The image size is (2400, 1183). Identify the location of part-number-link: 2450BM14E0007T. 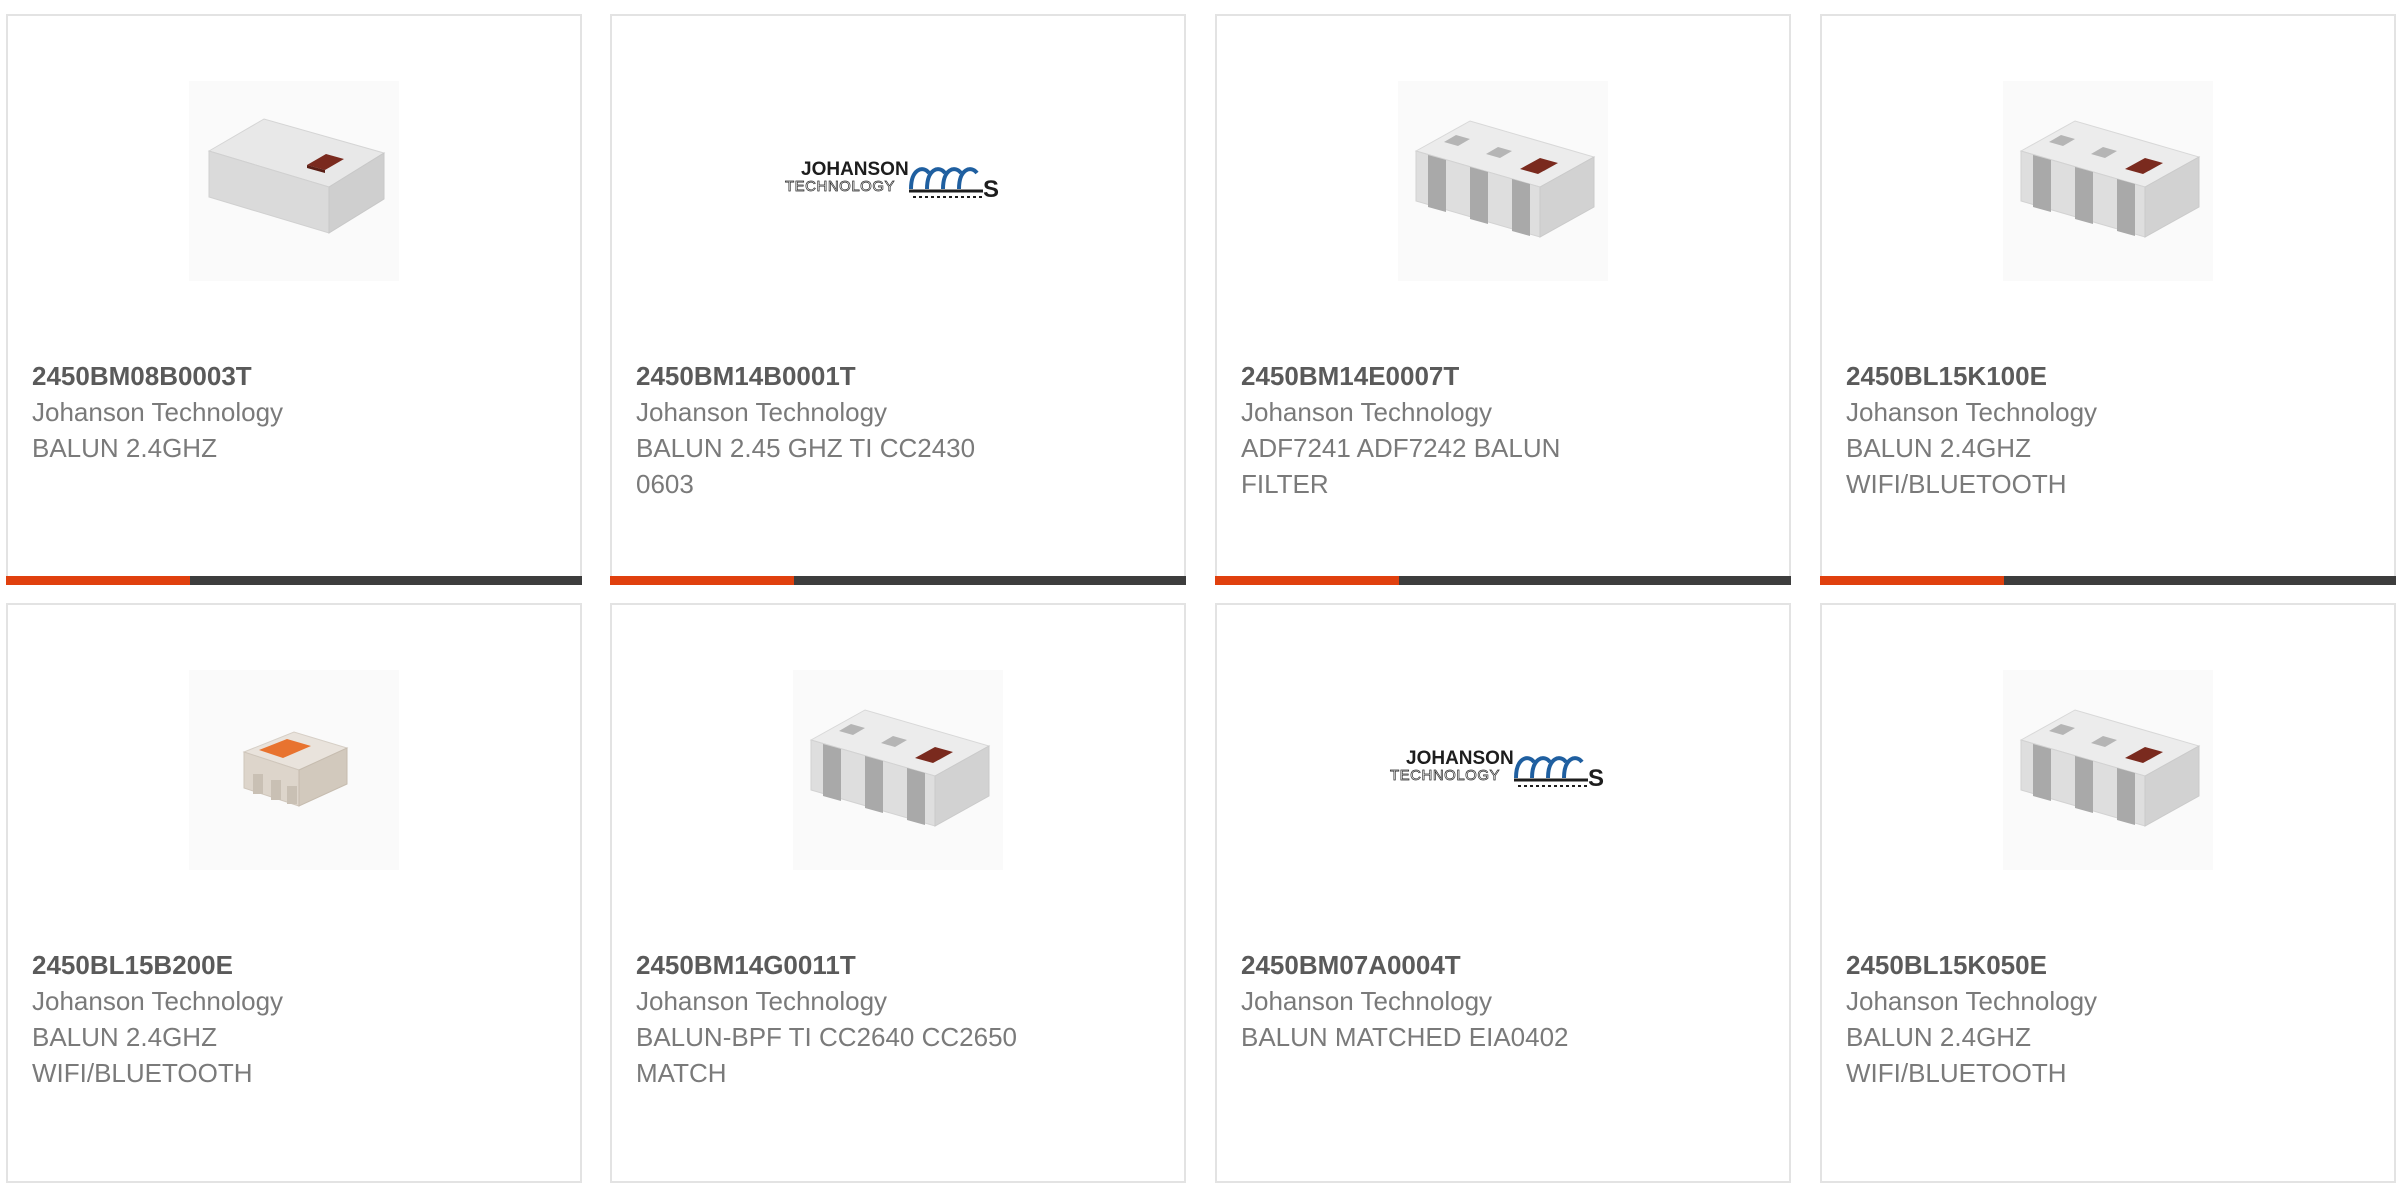
(1503, 376).